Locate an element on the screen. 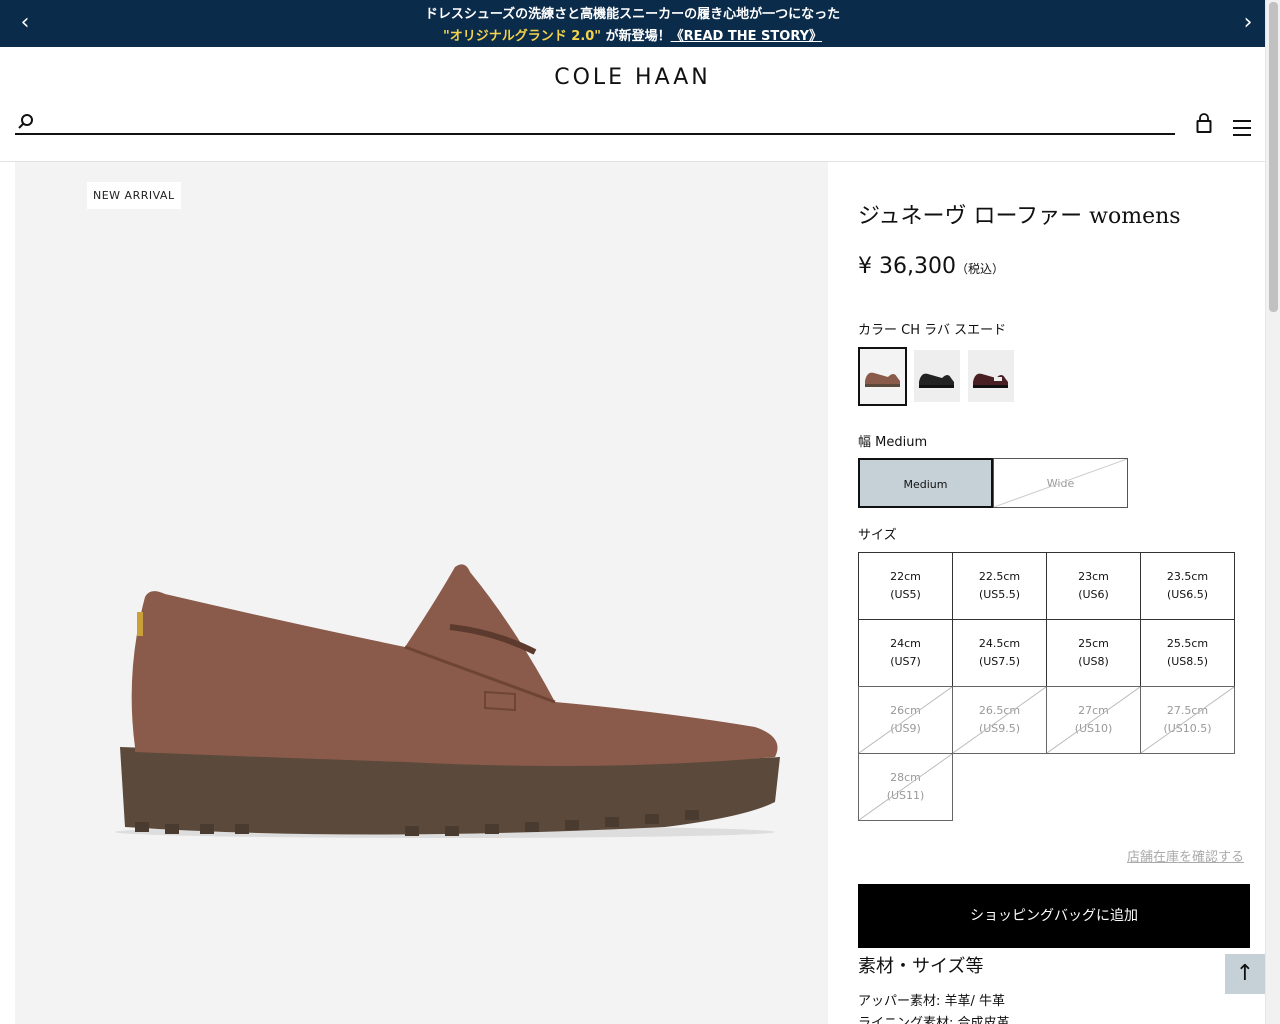 This screenshot has height=1024, width=1280. width-option-wide: Wide is located at coordinates (1060, 483).